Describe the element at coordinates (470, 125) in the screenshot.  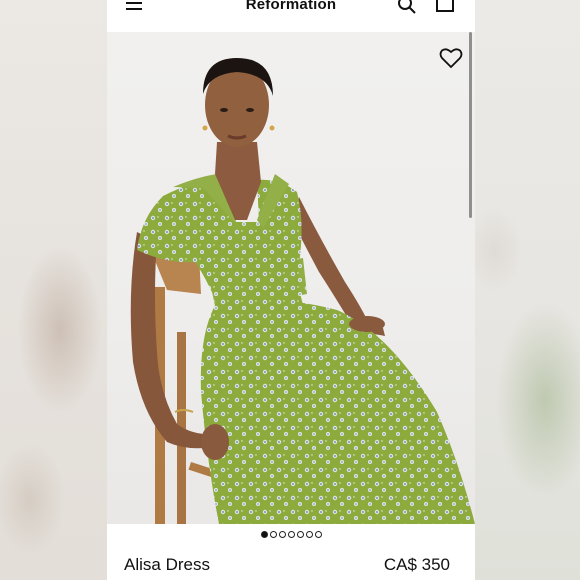
I see `scrollbar` at that location.